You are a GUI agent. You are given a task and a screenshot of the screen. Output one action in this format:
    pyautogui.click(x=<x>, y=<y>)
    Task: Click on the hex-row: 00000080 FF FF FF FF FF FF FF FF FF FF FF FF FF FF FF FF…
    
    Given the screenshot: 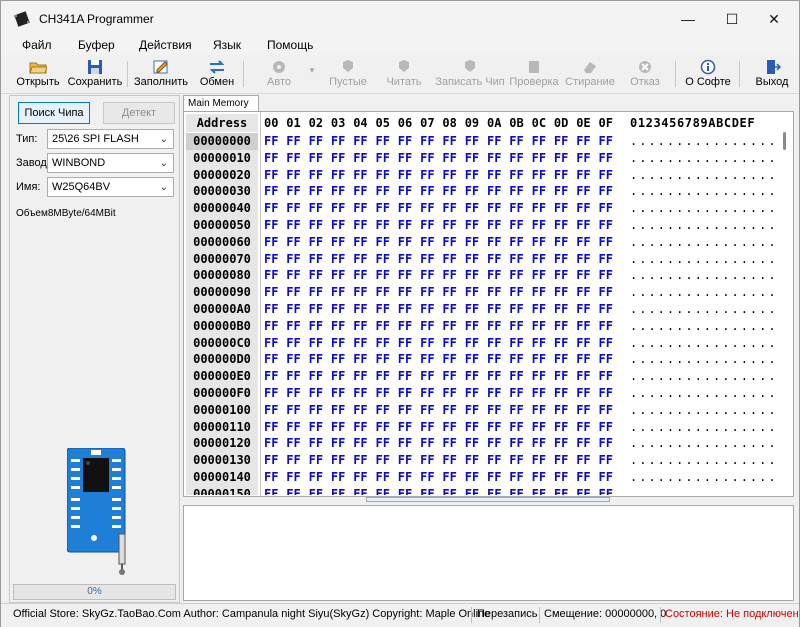 What is the action you would take?
    pyautogui.click(x=483, y=276)
    